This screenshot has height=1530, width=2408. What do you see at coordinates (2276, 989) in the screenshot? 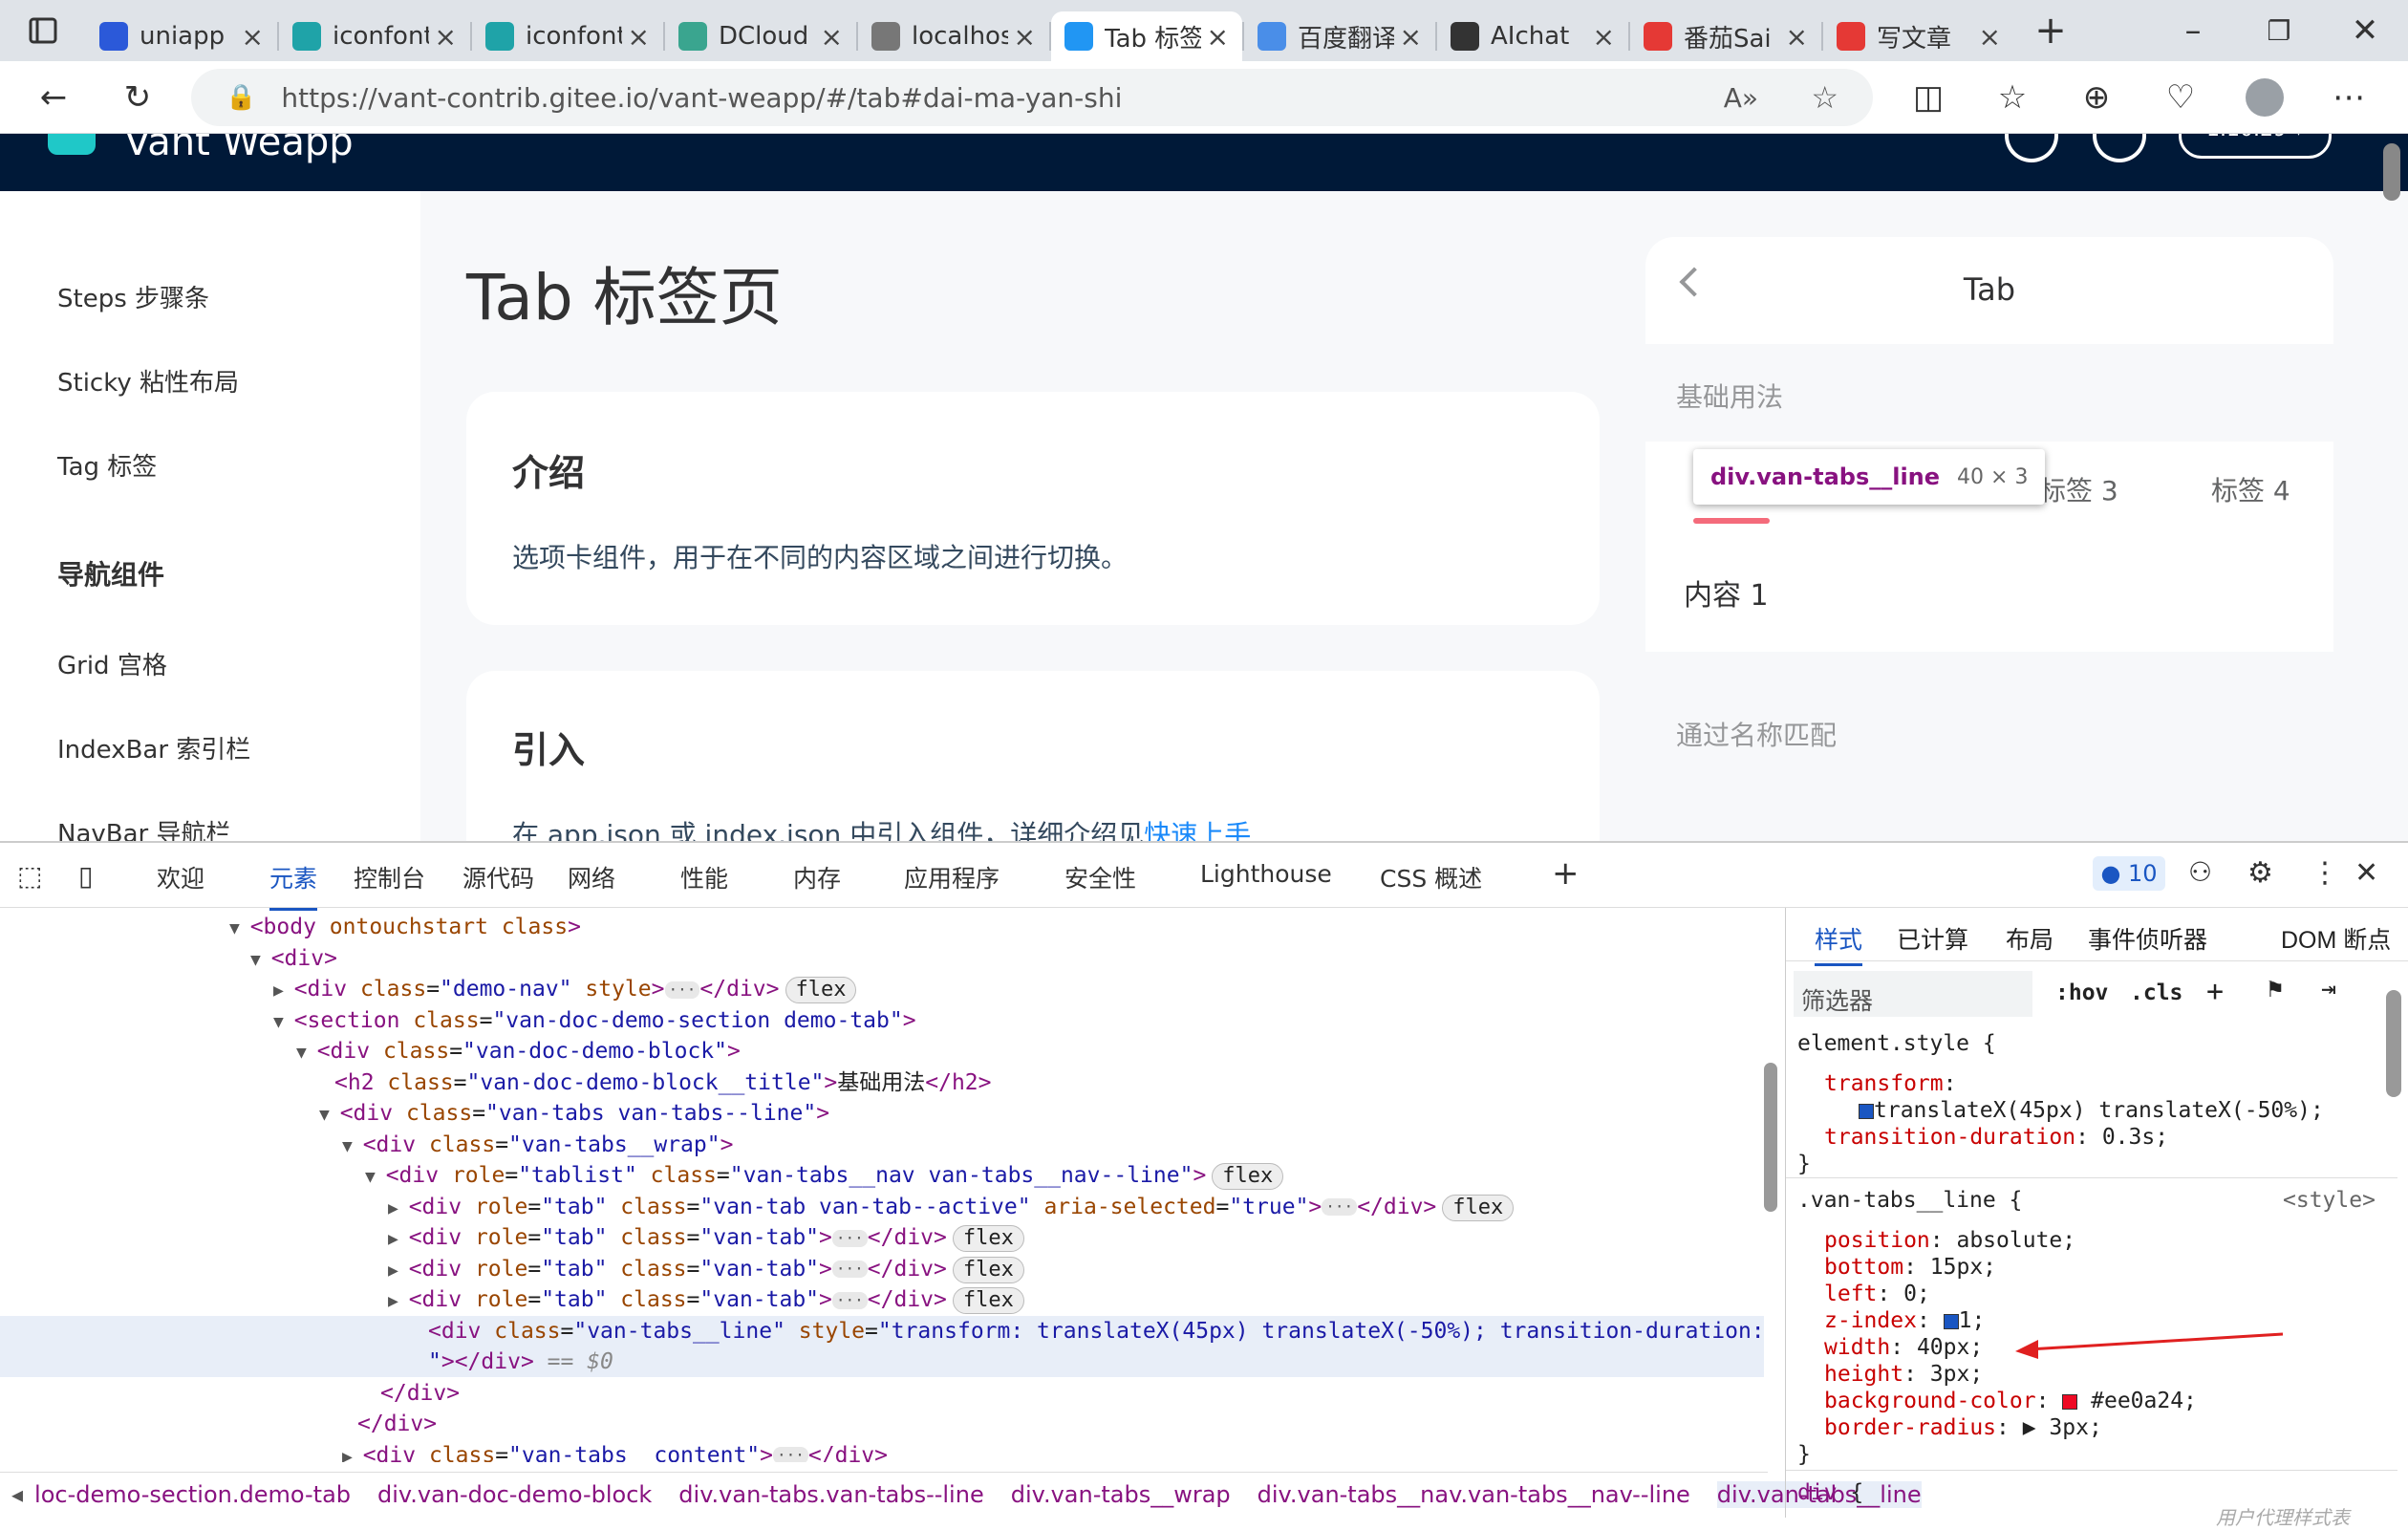
I see `paint-icon: ⚑` at bounding box center [2276, 989].